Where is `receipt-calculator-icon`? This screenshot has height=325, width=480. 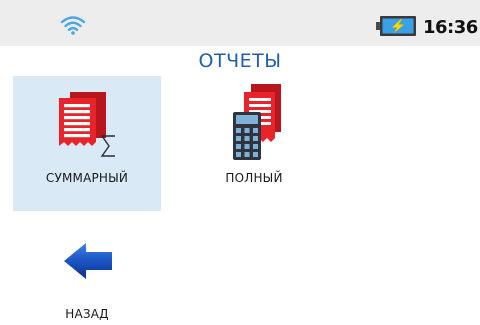 receipt-calculator-icon is located at coordinates (257, 122).